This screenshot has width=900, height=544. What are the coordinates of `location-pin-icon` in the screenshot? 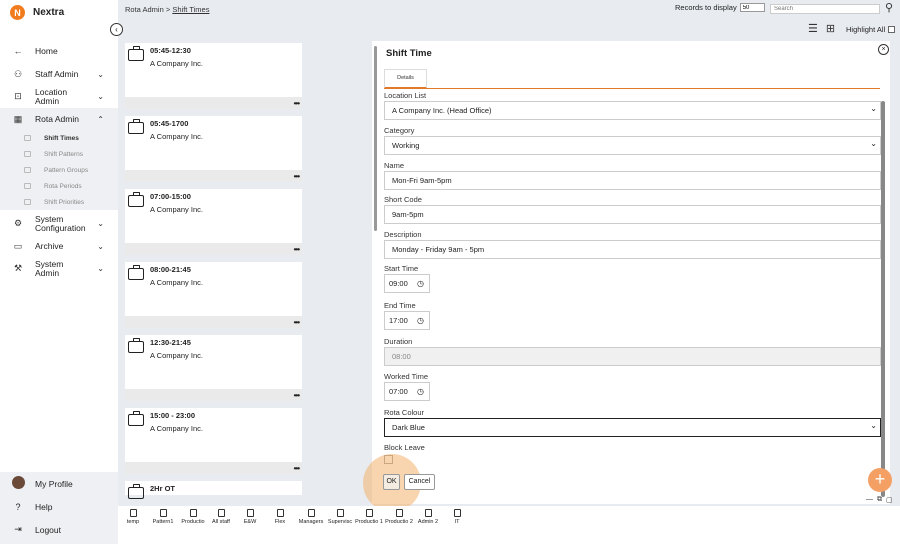 It's located at (250, 513).